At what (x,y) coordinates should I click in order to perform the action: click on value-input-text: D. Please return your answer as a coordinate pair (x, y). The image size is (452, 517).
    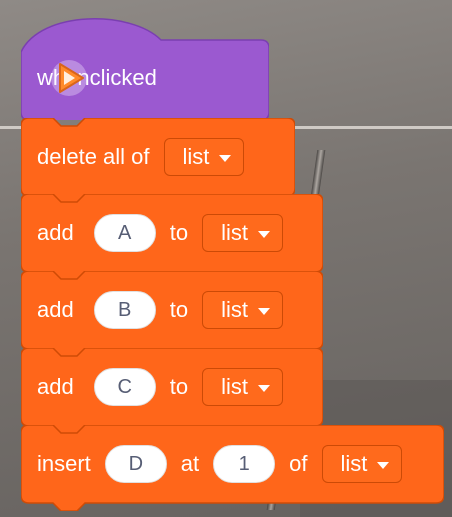
    Looking at the image, I should click on (136, 463).